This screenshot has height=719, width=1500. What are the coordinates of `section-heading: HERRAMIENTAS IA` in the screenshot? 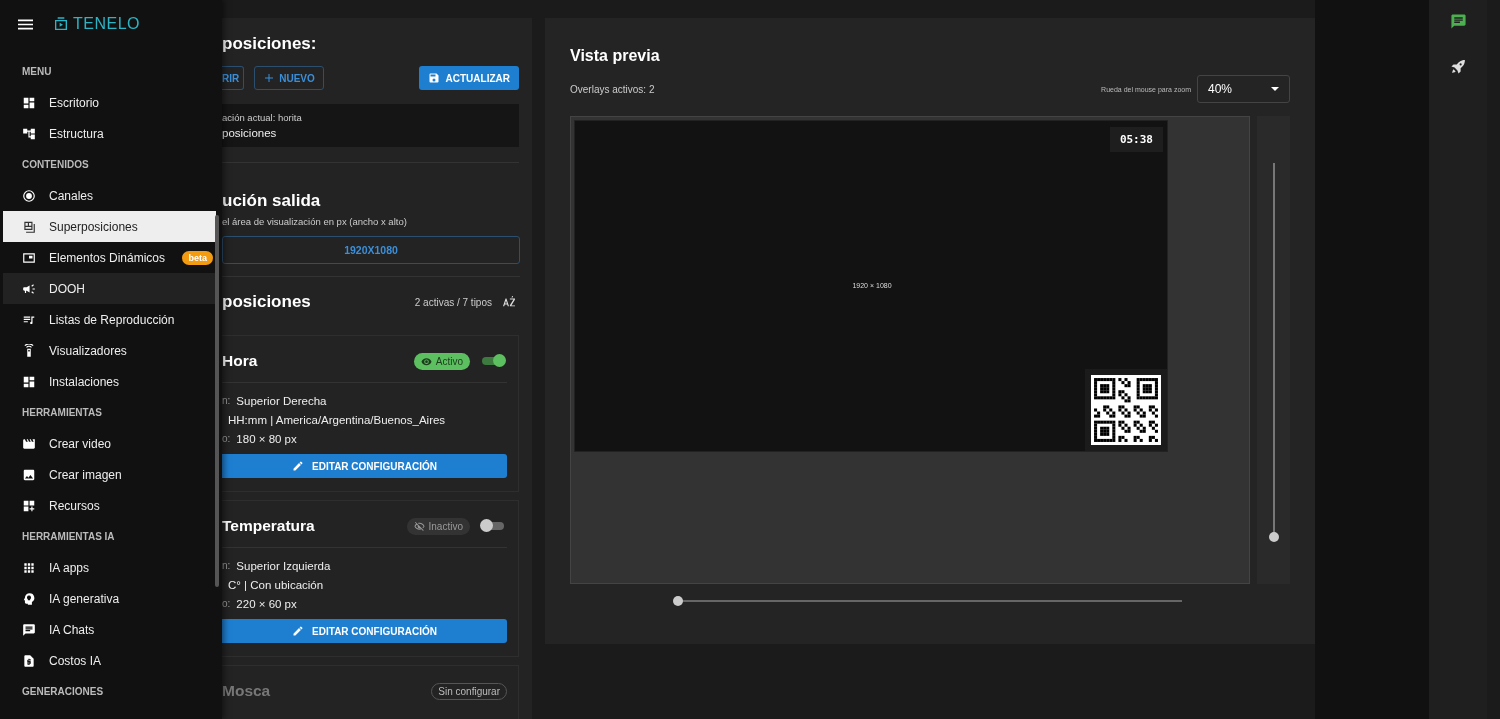 It's located at (68, 537).